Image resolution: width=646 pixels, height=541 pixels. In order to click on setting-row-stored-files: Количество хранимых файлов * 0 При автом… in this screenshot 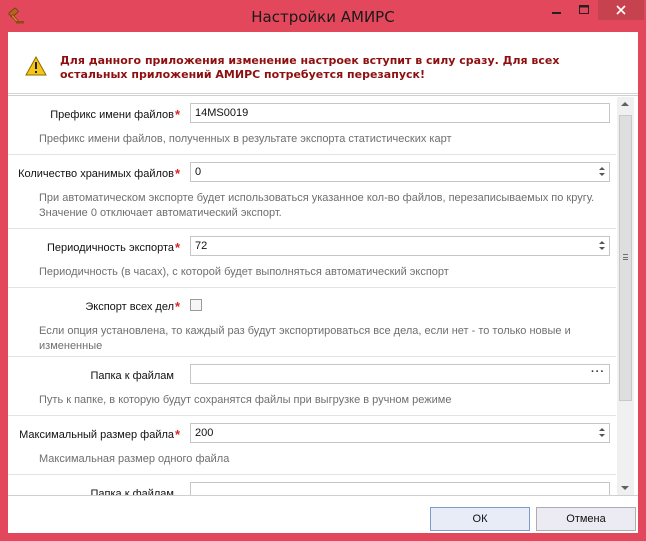, I will do `click(312, 192)`.